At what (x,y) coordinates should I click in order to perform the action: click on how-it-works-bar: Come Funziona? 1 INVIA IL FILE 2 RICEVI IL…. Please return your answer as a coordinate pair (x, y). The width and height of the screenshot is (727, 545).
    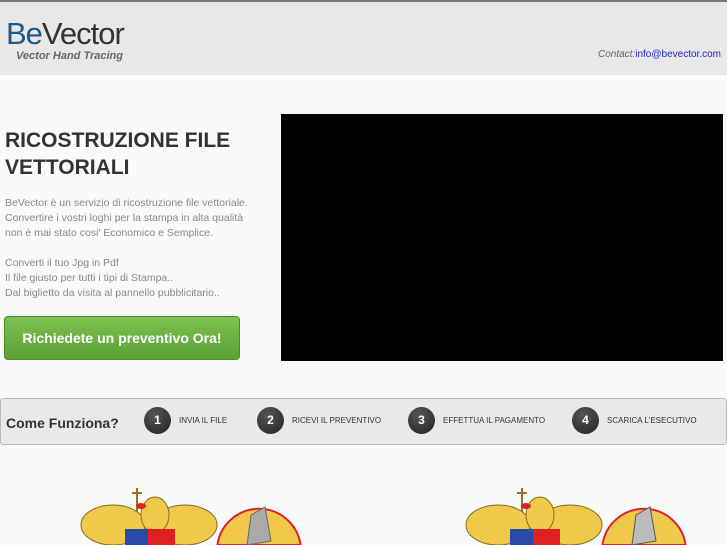
    Looking at the image, I should click on (363, 421).